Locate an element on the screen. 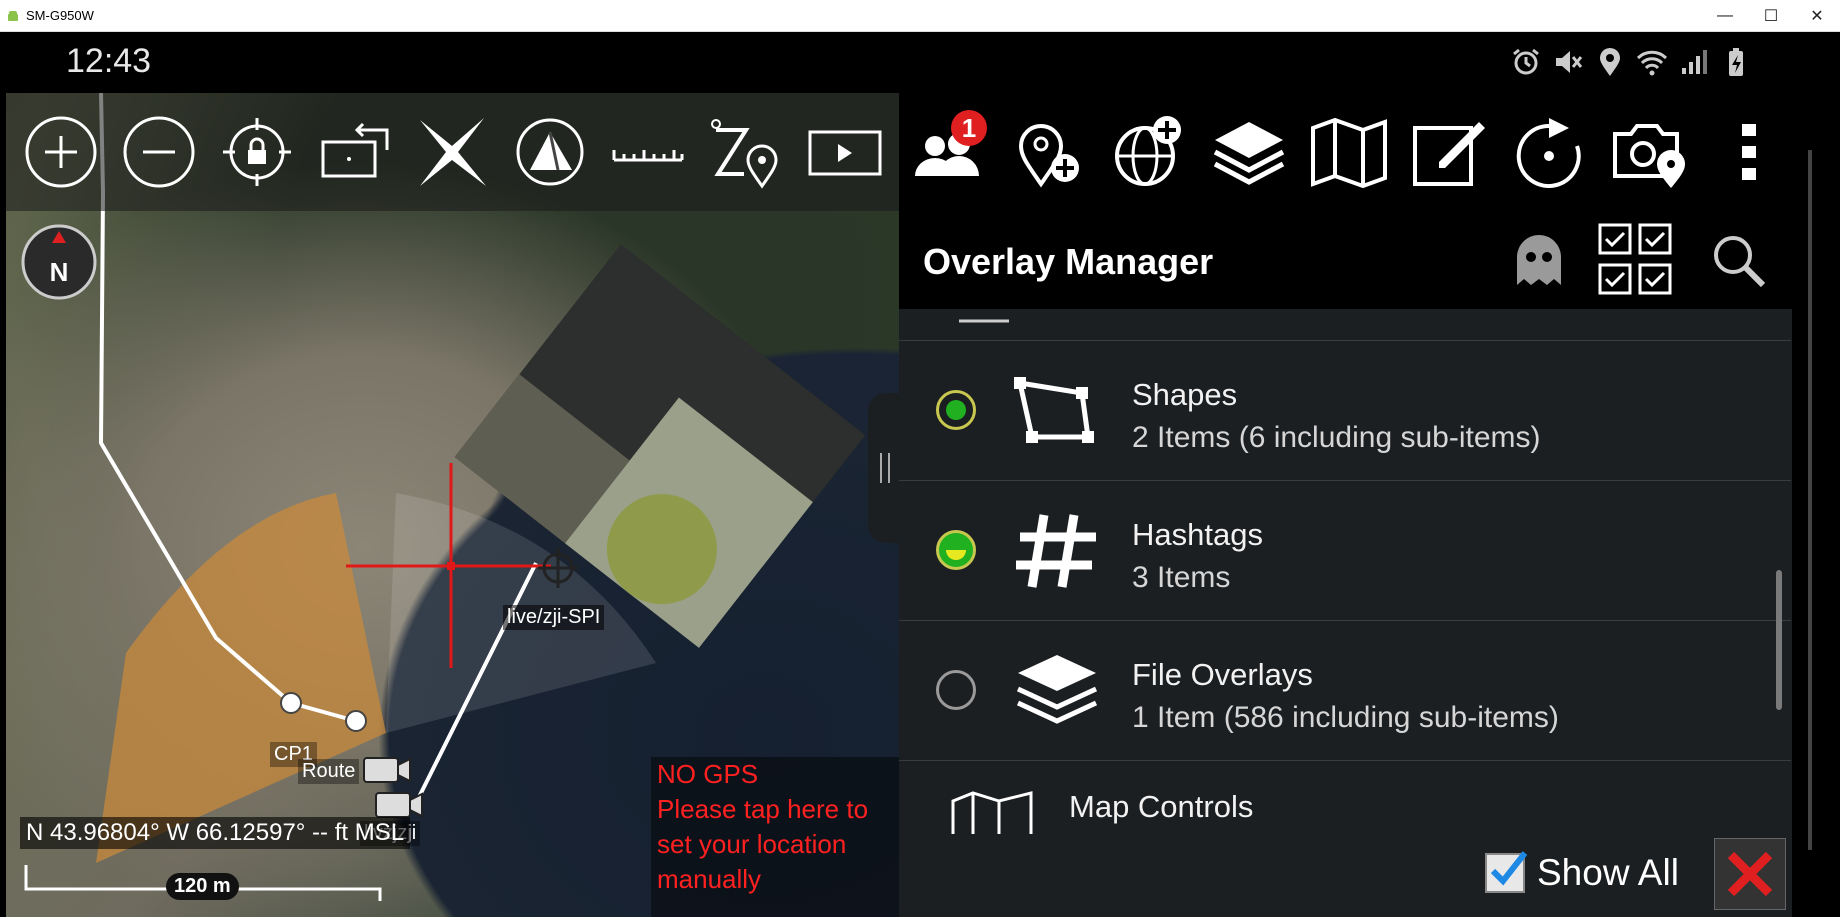  lock-location-button is located at coordinates (257, 152).